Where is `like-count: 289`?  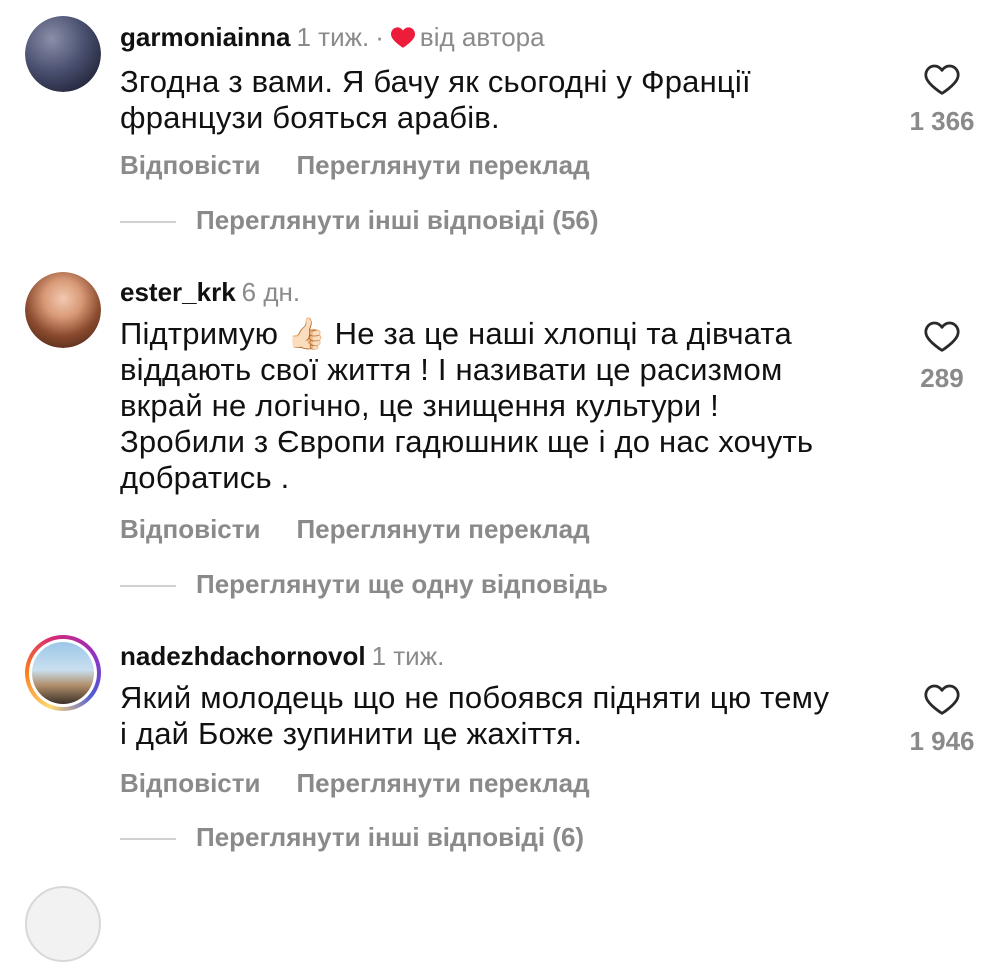 like-count: 289 is located at coordinates (942, 378).